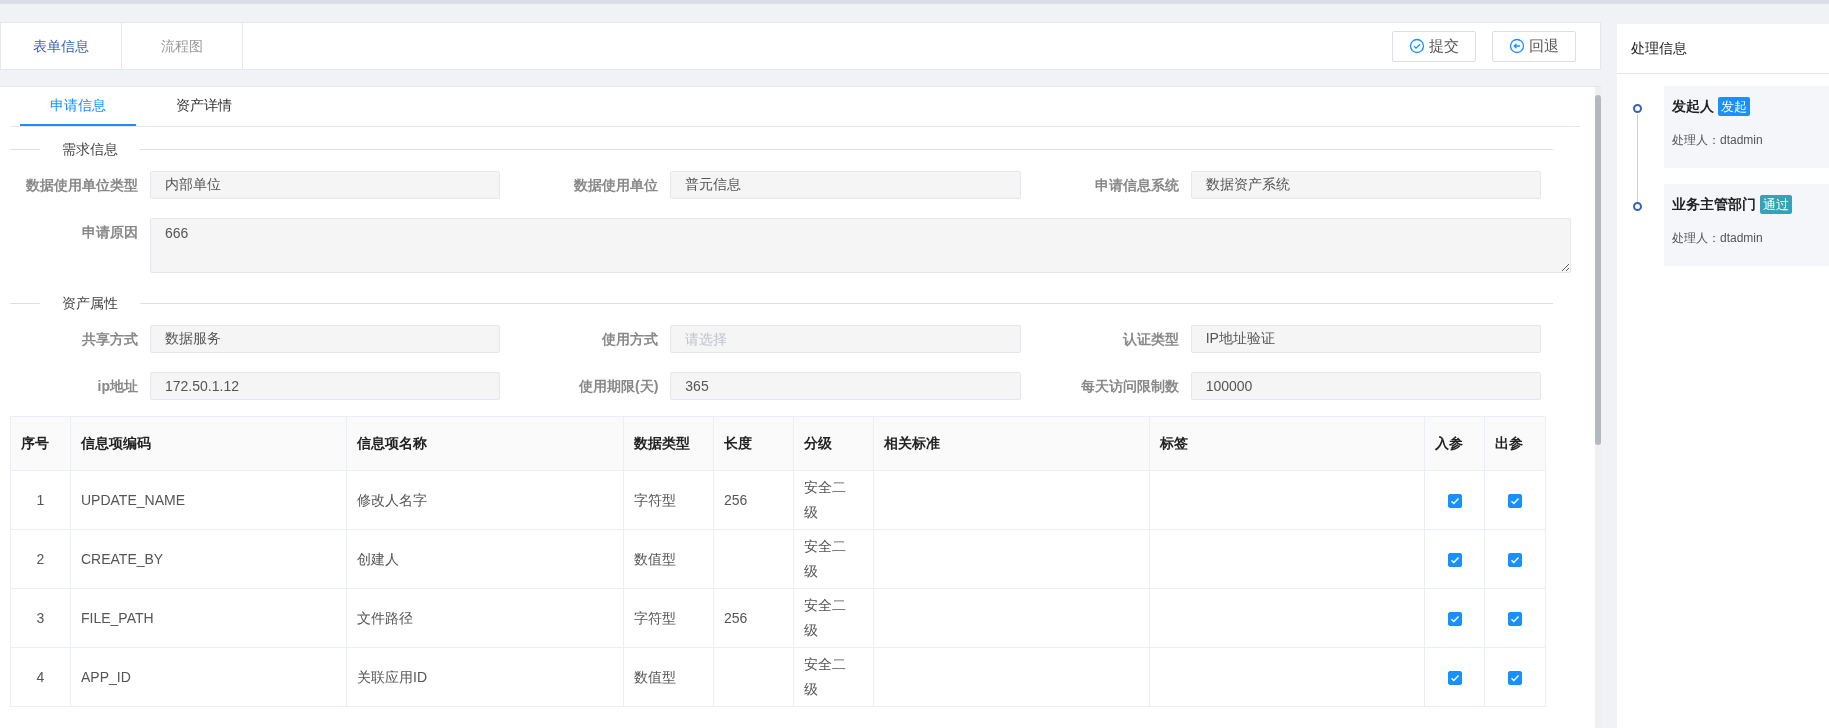 The width and height of the screenshot is (1829, 728). What do you see at coordinates (208, 443) in the screenshot?
I see `column-header: 信息项编码` at bounding box center [208, 443].